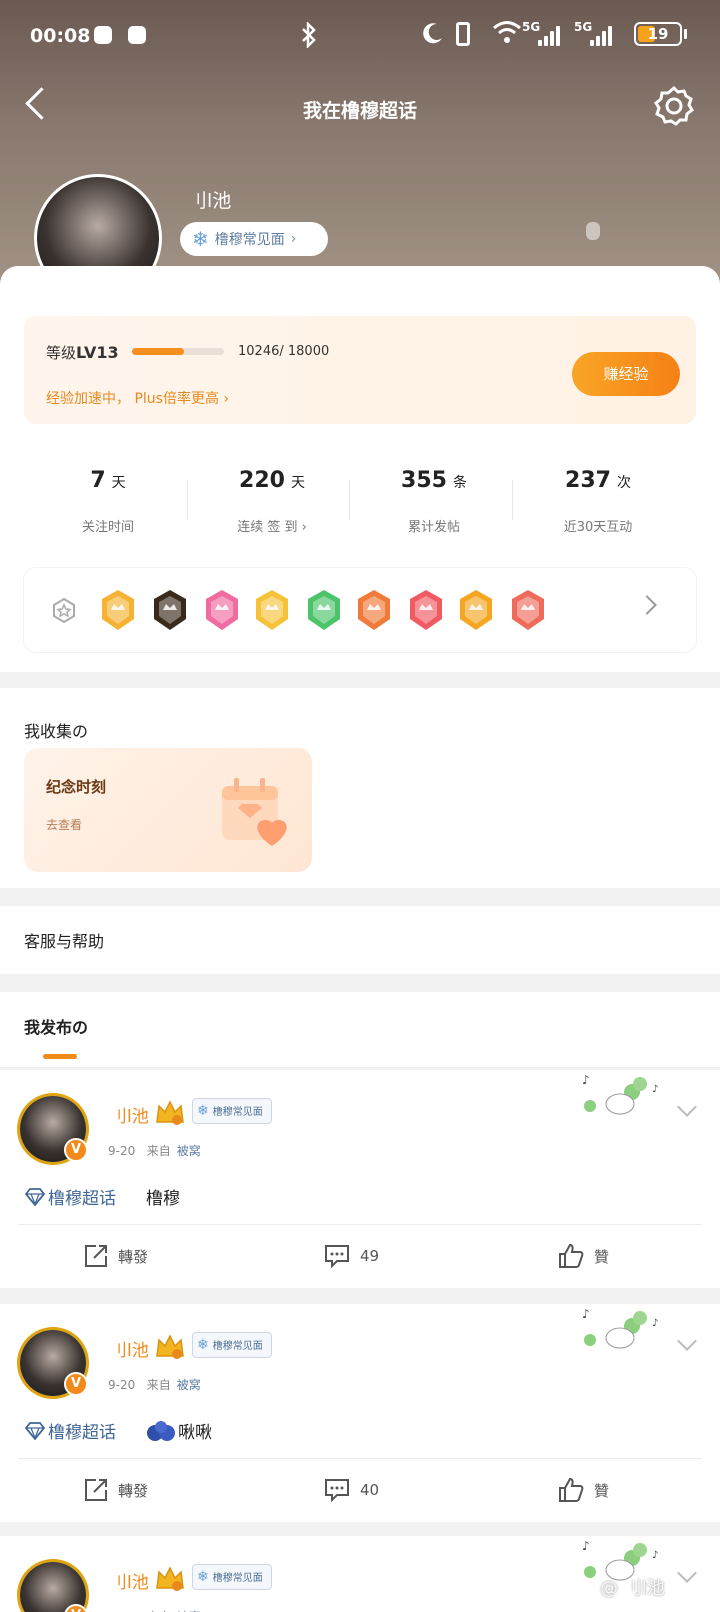 This screenshot has width=720, height=1612. Describe the element at coordinates (222, 610) in the screenshot. I see `badge-lv8-icon` at that location.